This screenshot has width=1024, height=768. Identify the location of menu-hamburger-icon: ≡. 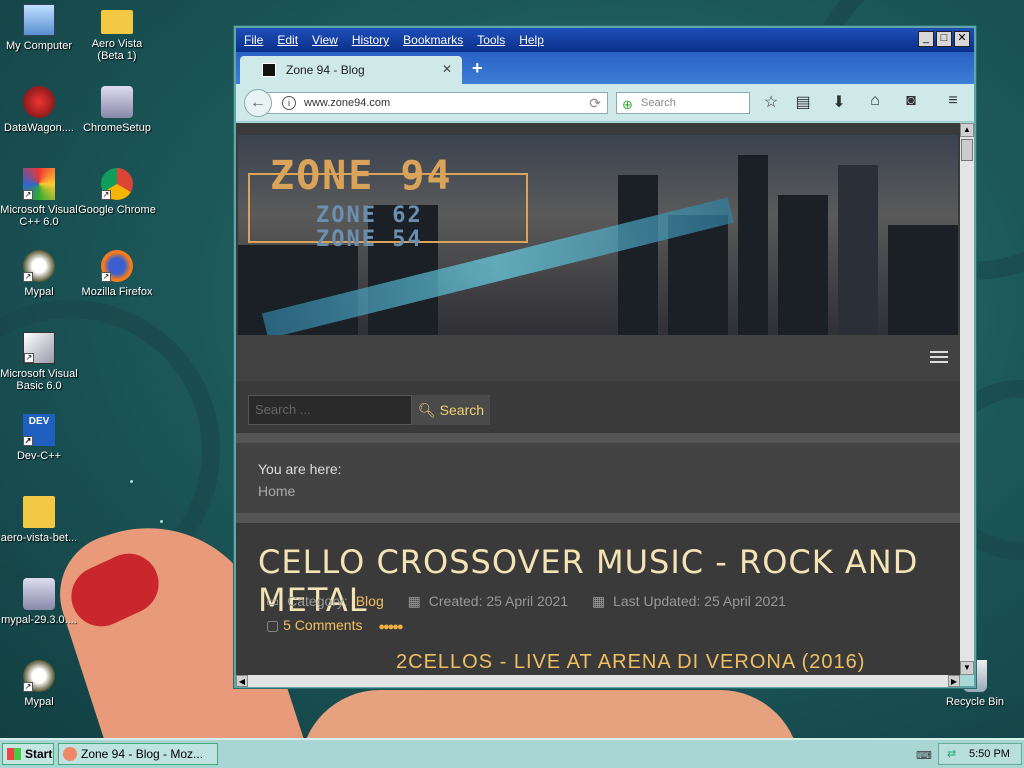
(953, 101).